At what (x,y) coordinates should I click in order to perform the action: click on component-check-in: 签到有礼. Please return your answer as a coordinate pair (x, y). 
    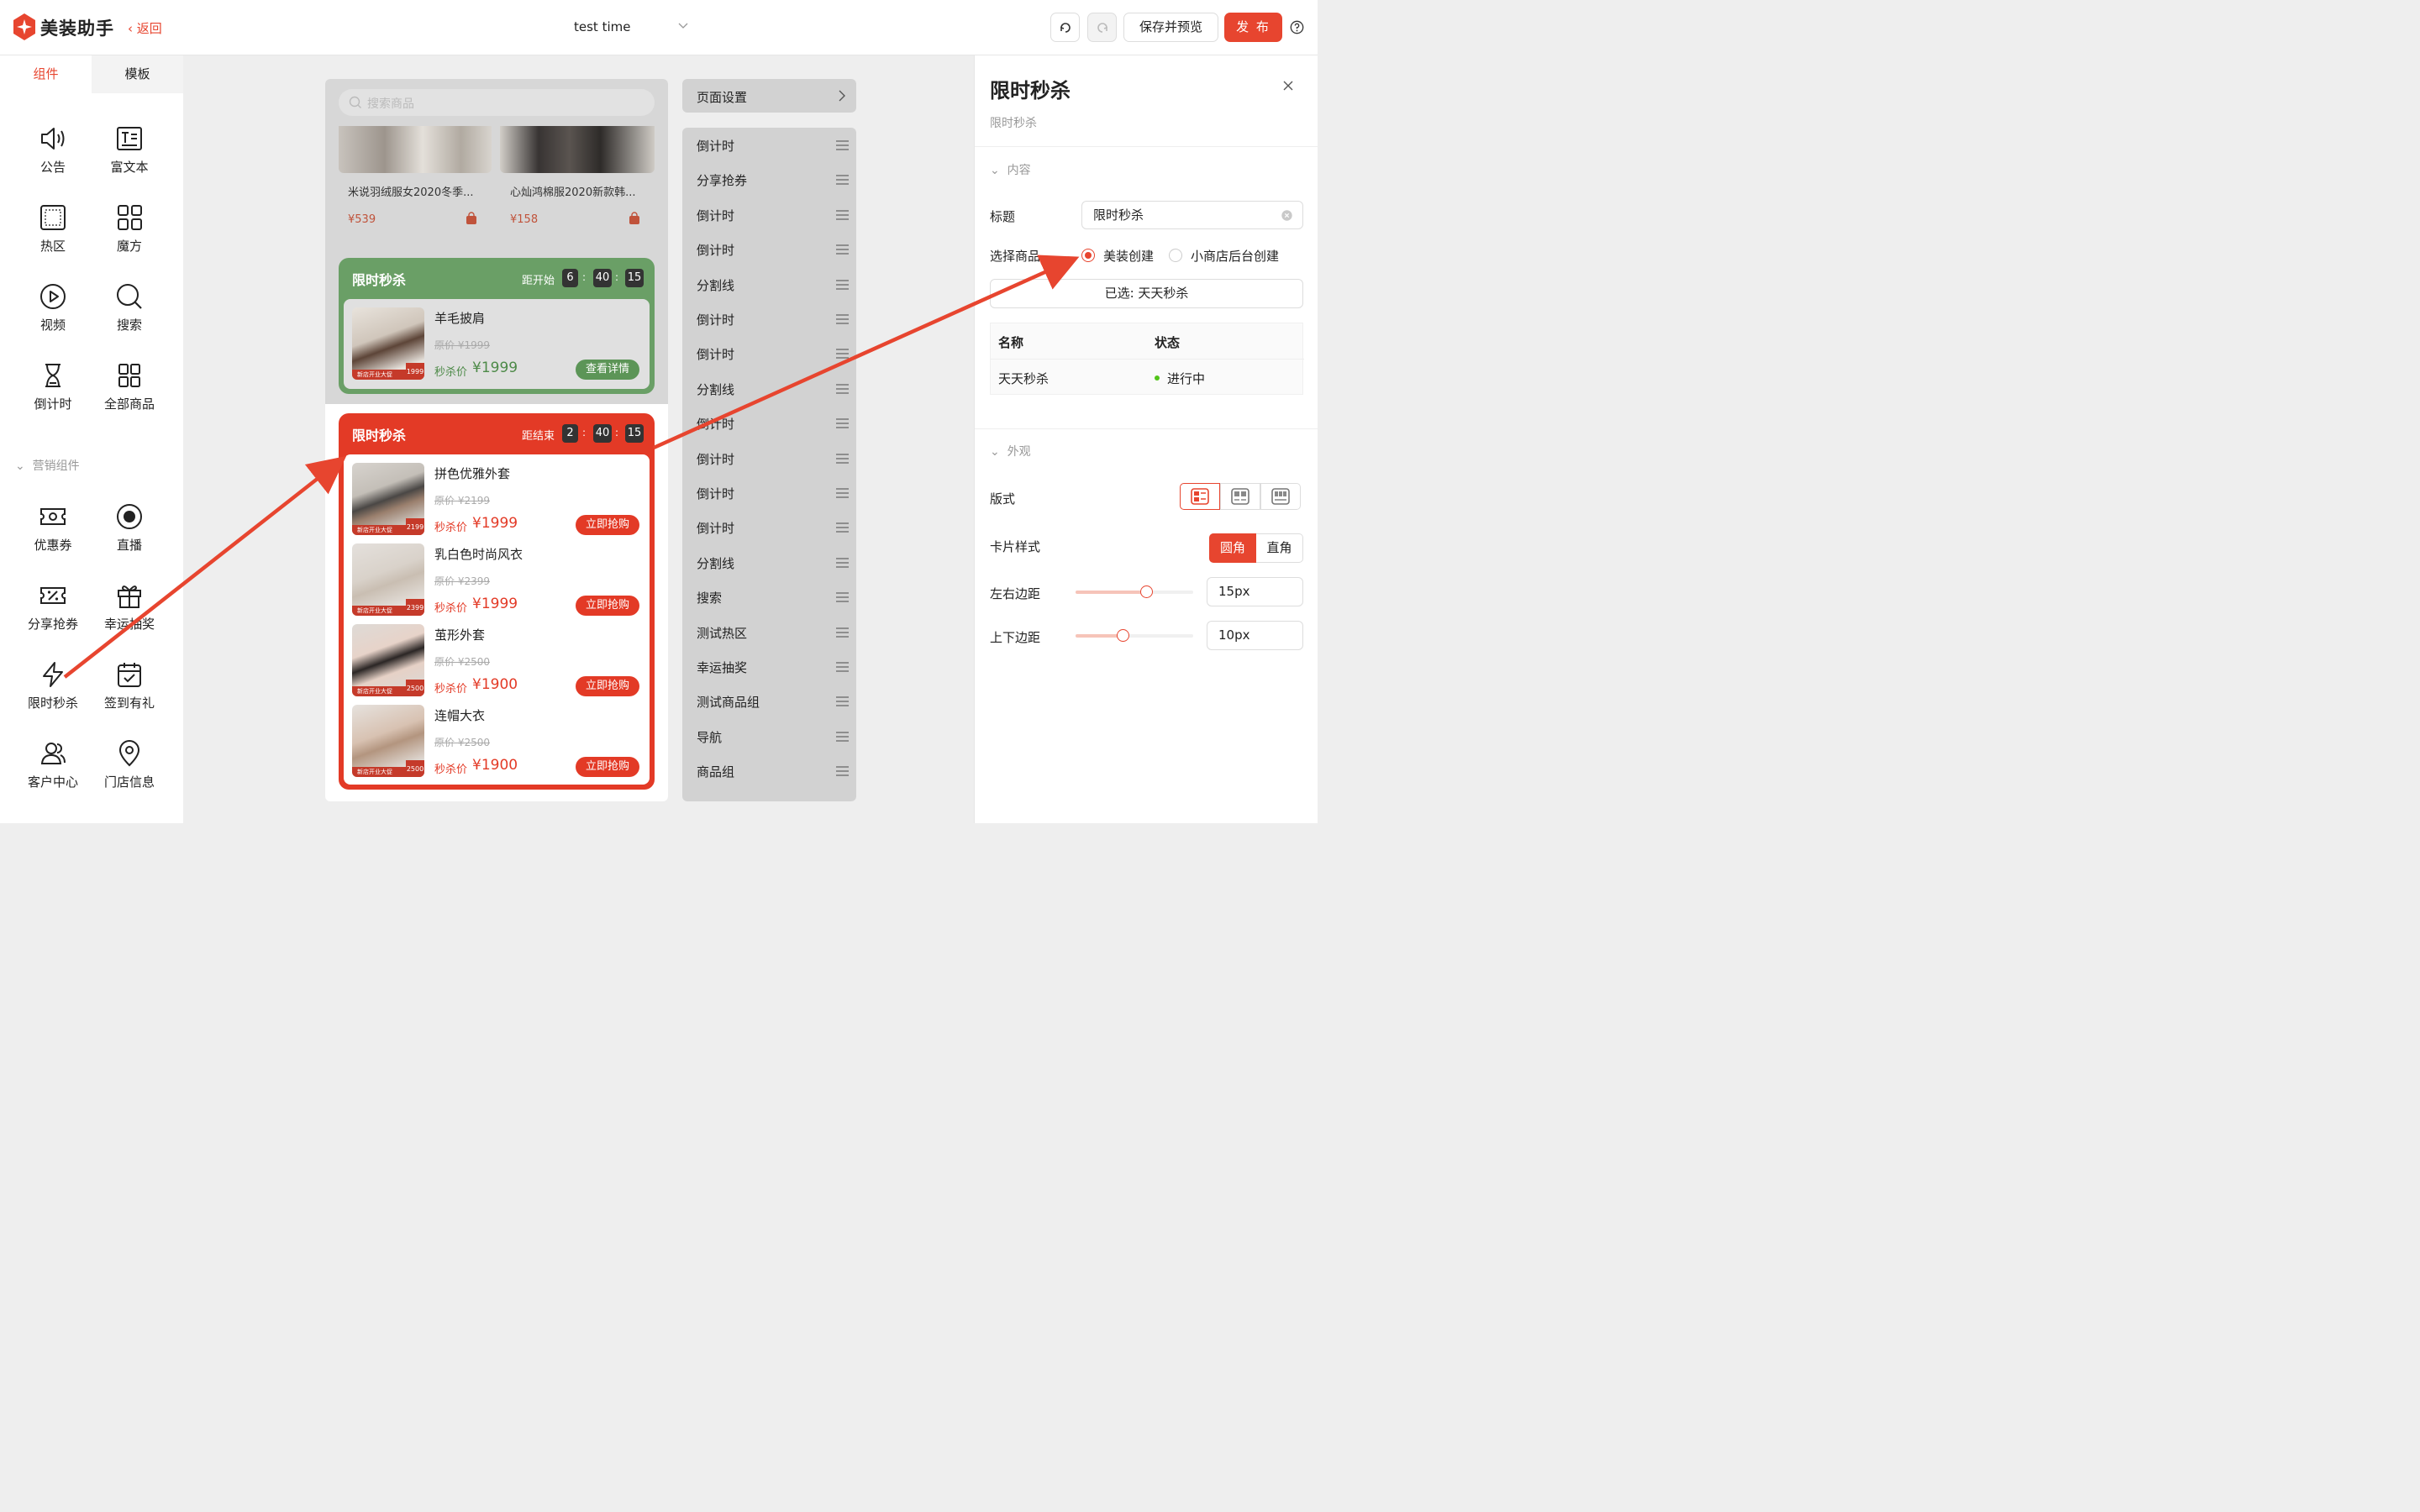
    Looking at the image, I should click on (129, 689).